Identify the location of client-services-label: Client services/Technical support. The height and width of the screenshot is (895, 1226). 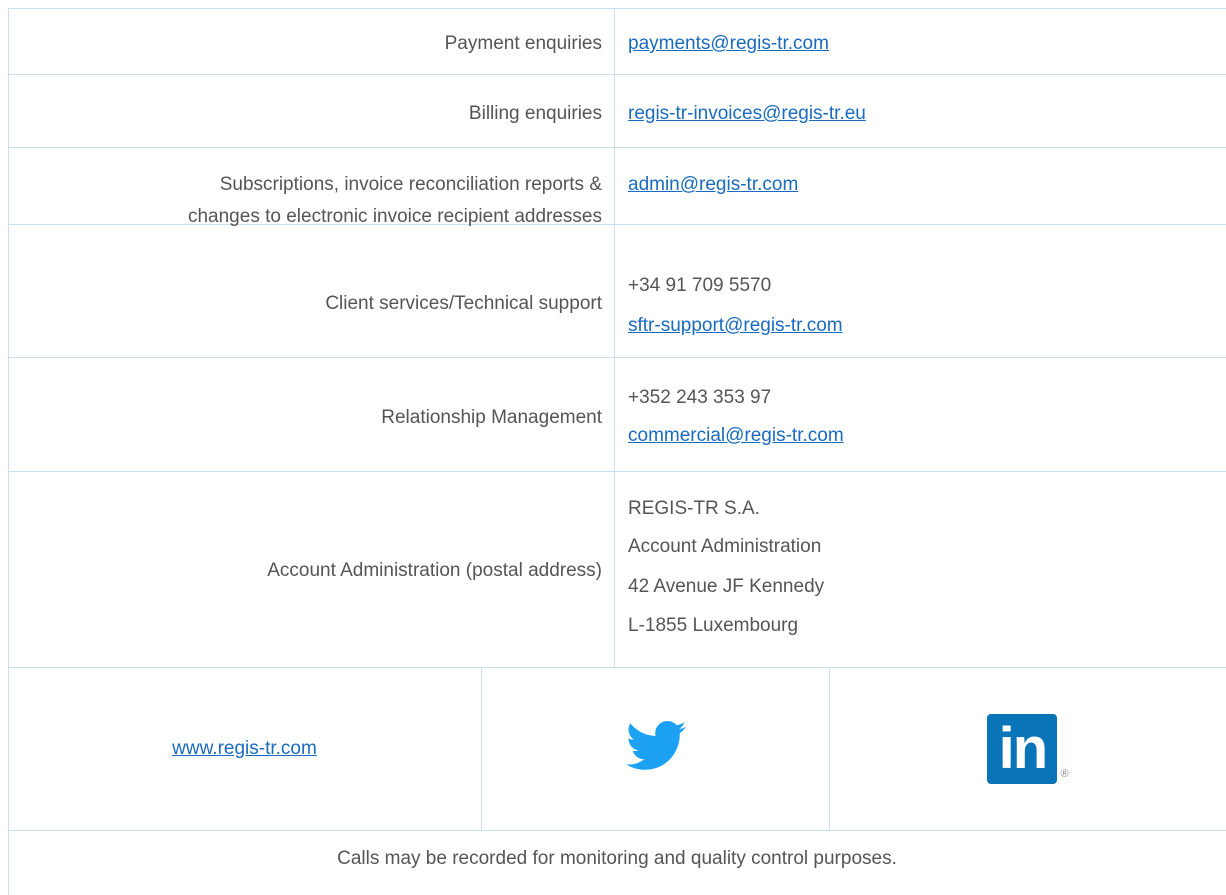
(463, 303).